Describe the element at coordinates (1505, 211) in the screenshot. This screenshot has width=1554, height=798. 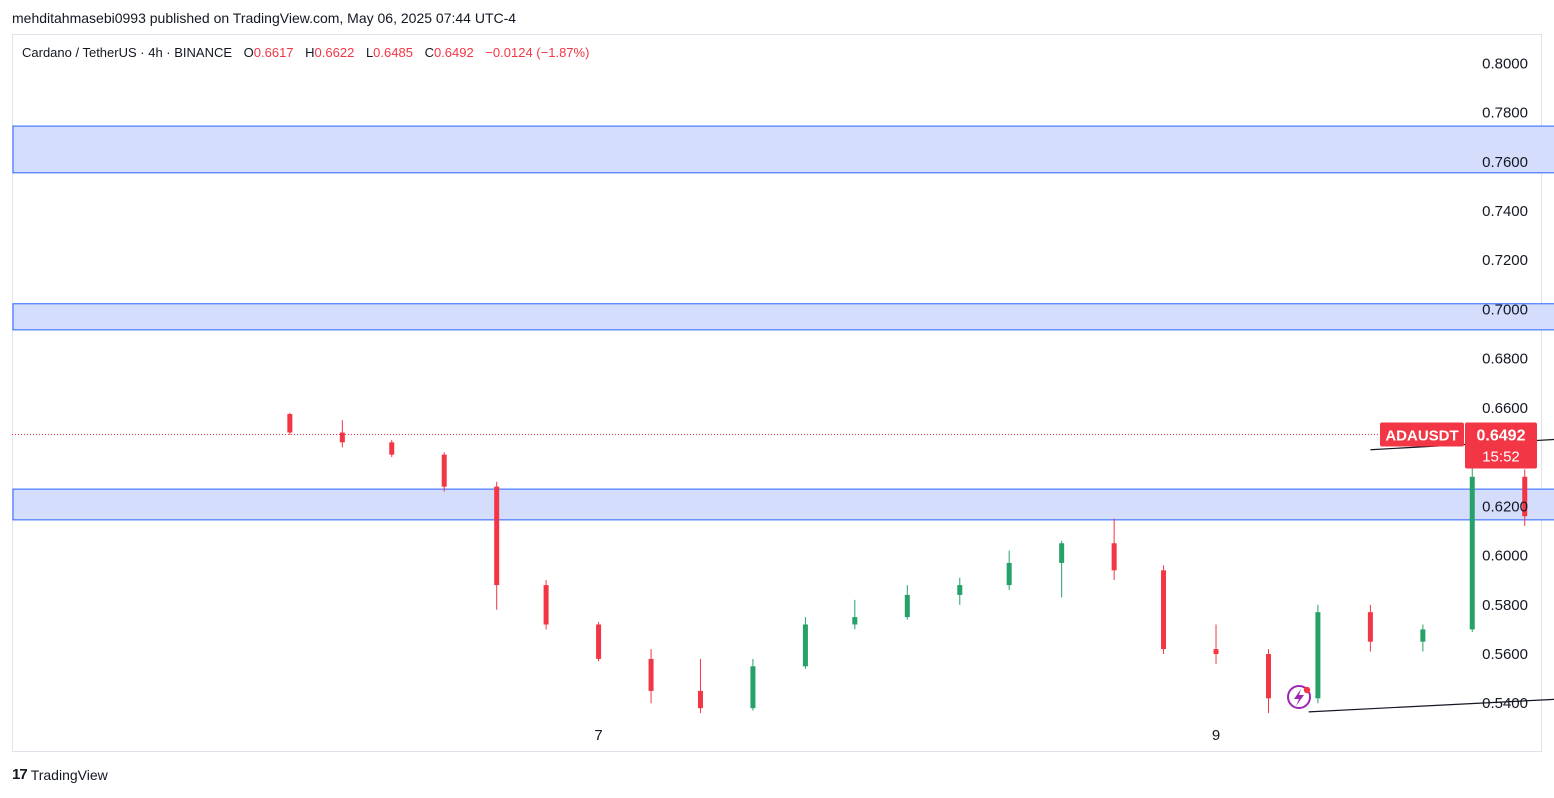
I see `price-tick-label: 0.7400` at that location.